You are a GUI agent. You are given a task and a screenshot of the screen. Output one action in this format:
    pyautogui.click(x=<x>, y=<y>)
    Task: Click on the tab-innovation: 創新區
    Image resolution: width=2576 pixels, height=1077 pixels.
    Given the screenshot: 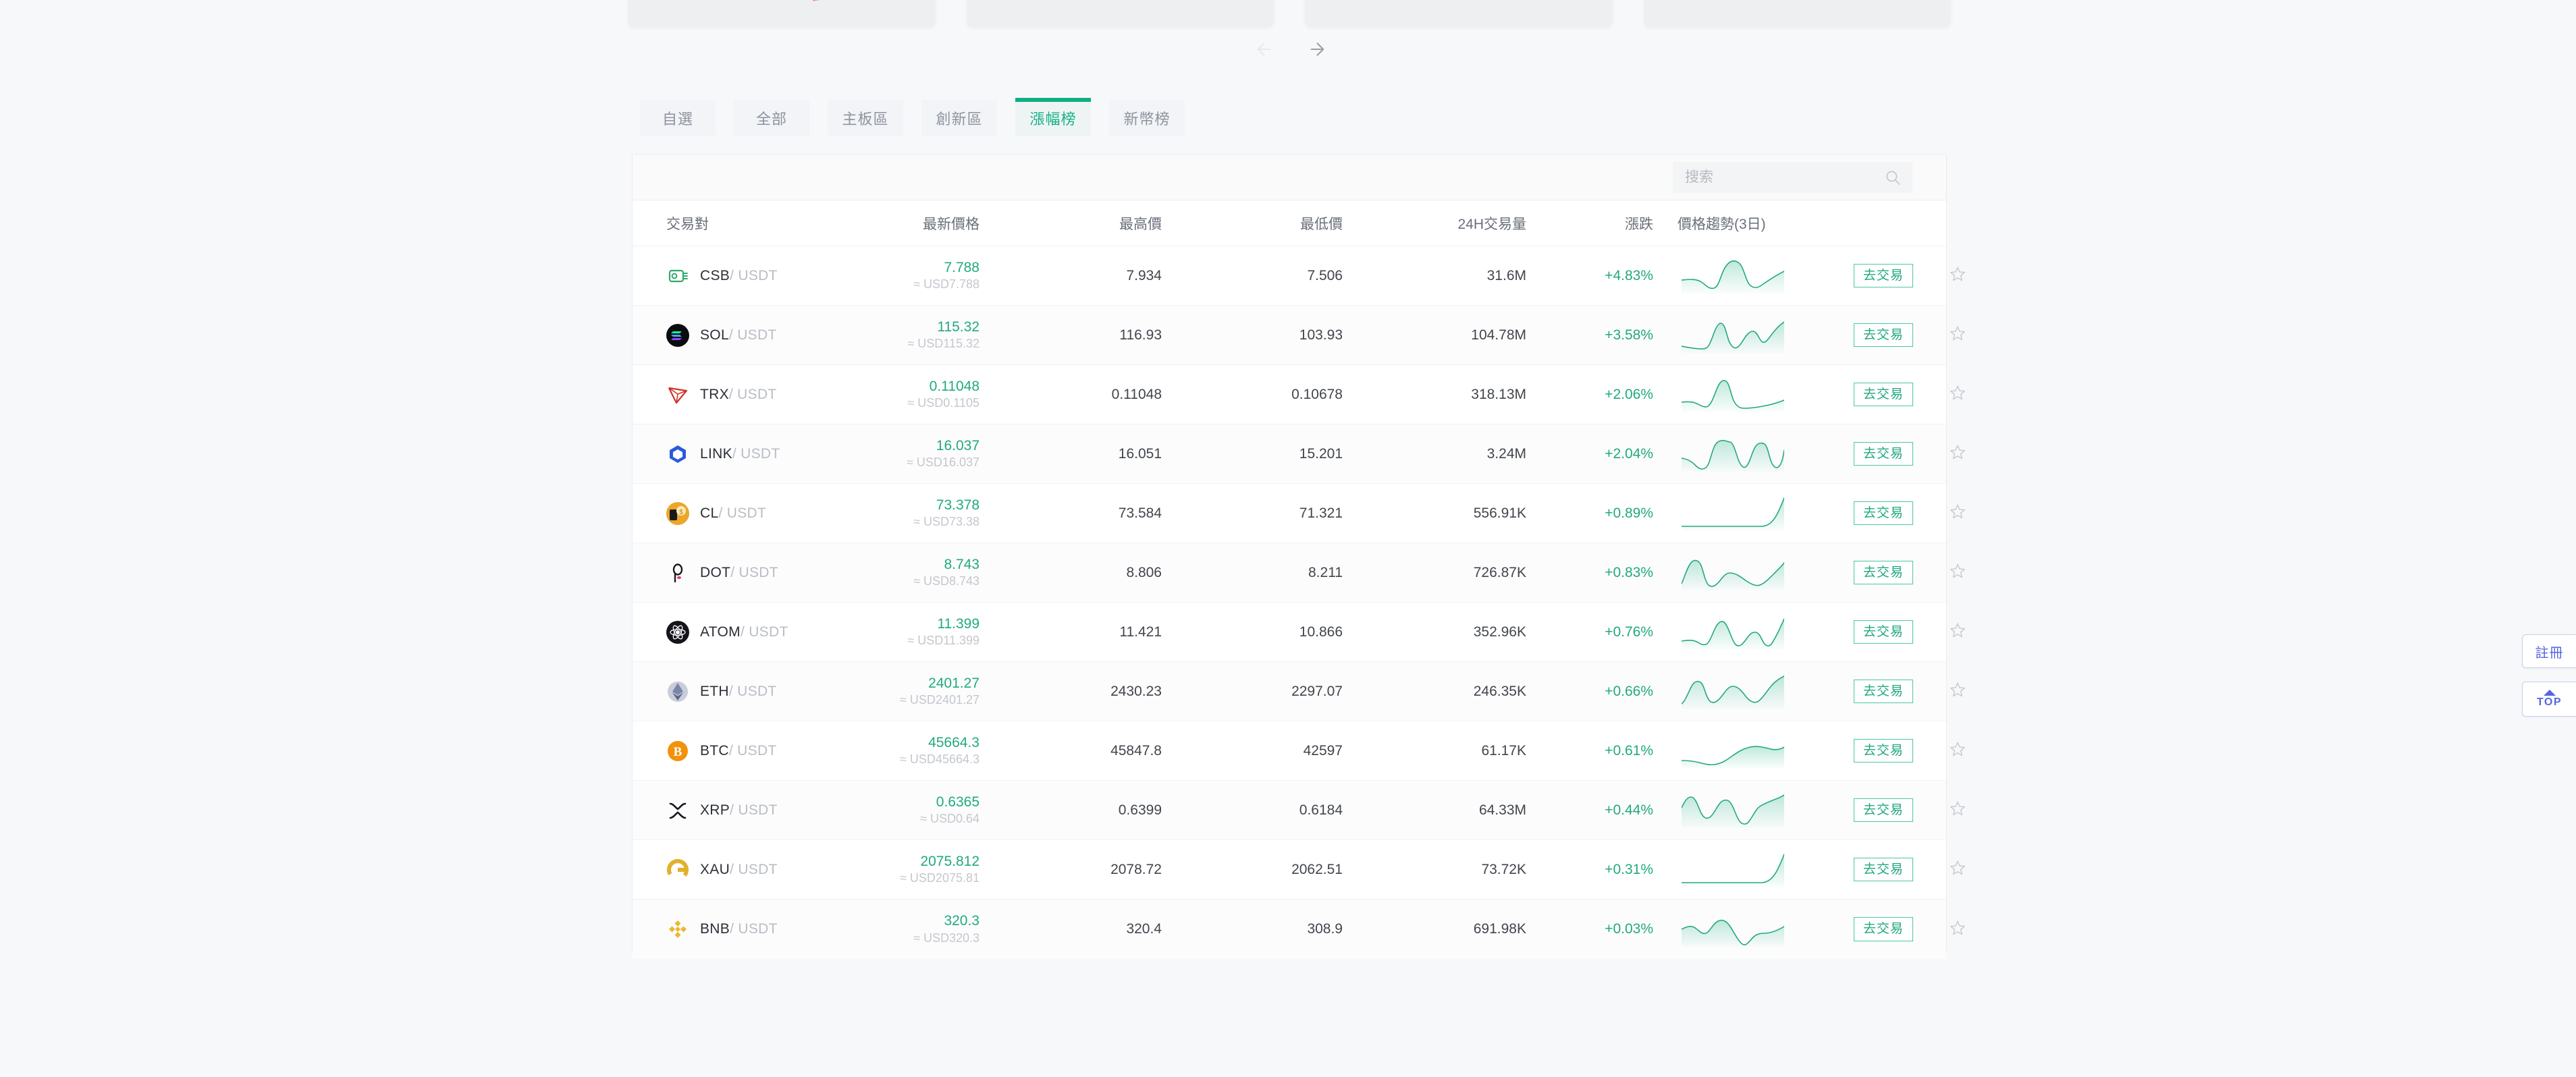 What is the action you would take?
    pyautogui.click(x=959, y=118)
    